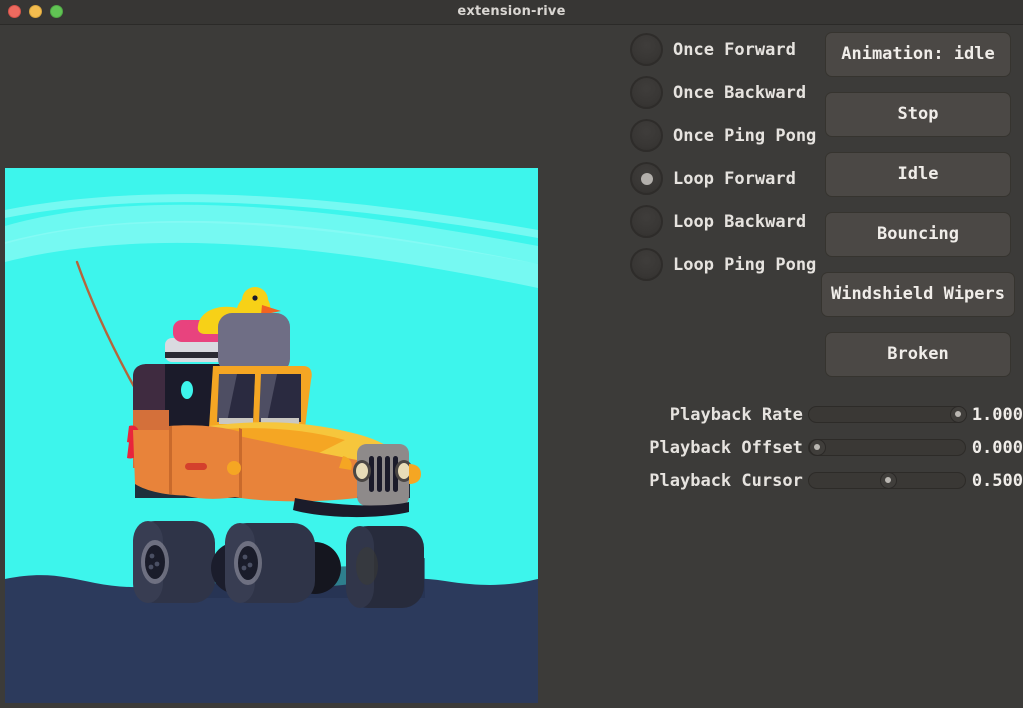 The height and width of the screenshot is (708, 1023). I want to click on playback-rate-slider, so click(887, 414).